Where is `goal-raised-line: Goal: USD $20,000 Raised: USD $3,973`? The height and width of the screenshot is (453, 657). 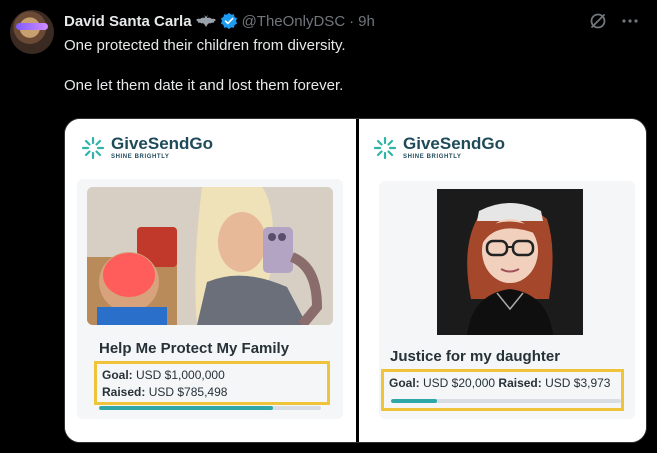 goal-raised-line: Goal: USD $20,000 Raised: USD $3,973 is located at coordinates (502, 383).